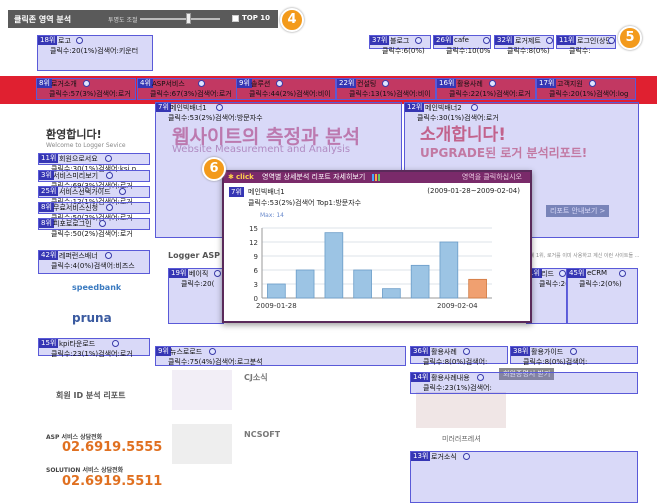 The width and height of the screenshot is (657, 503). I want to click on click-zone: 25위 서비스선택가이드 클릭수:12(1%)검색어:로거, so click(94, 196).